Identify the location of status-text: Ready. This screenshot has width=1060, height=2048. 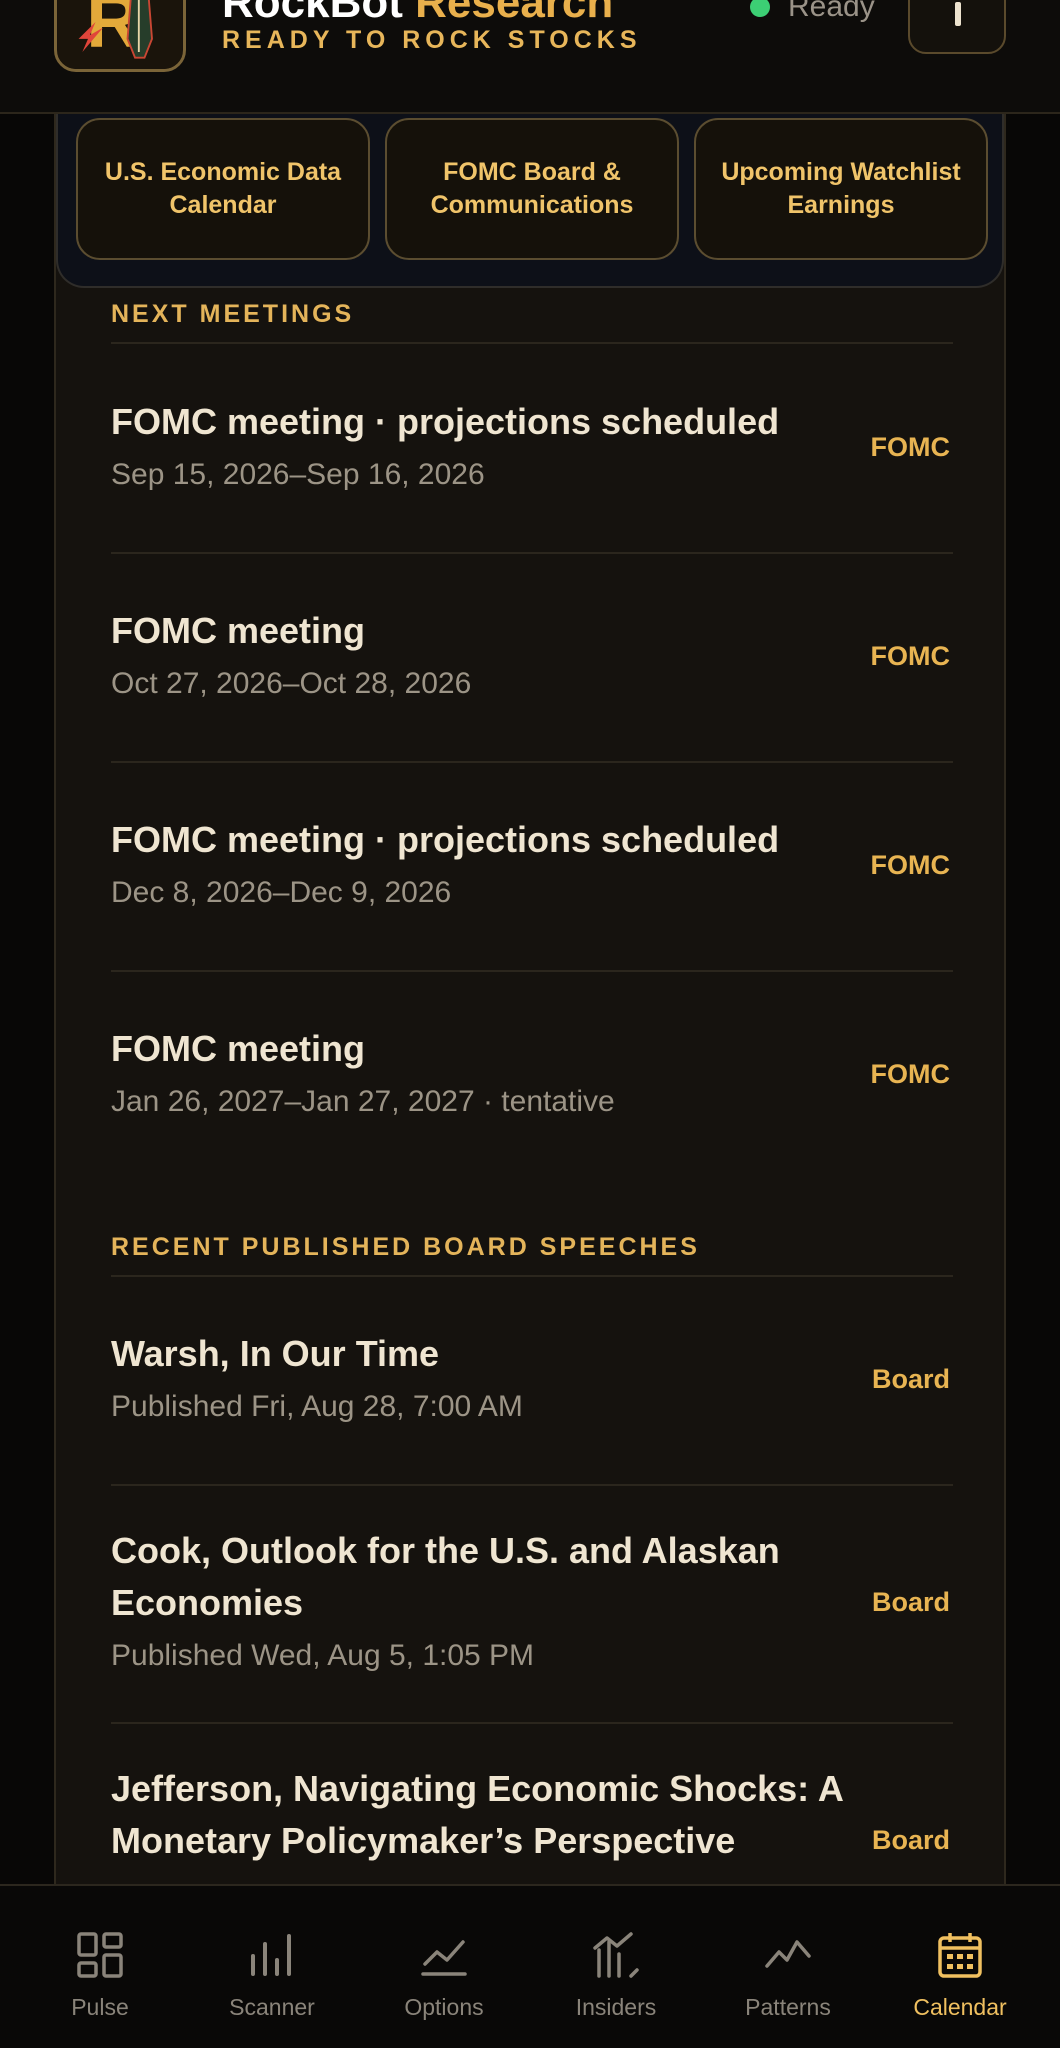
(831, 11).